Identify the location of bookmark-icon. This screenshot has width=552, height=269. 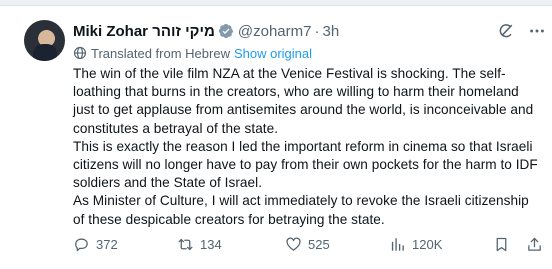
(501, 244).